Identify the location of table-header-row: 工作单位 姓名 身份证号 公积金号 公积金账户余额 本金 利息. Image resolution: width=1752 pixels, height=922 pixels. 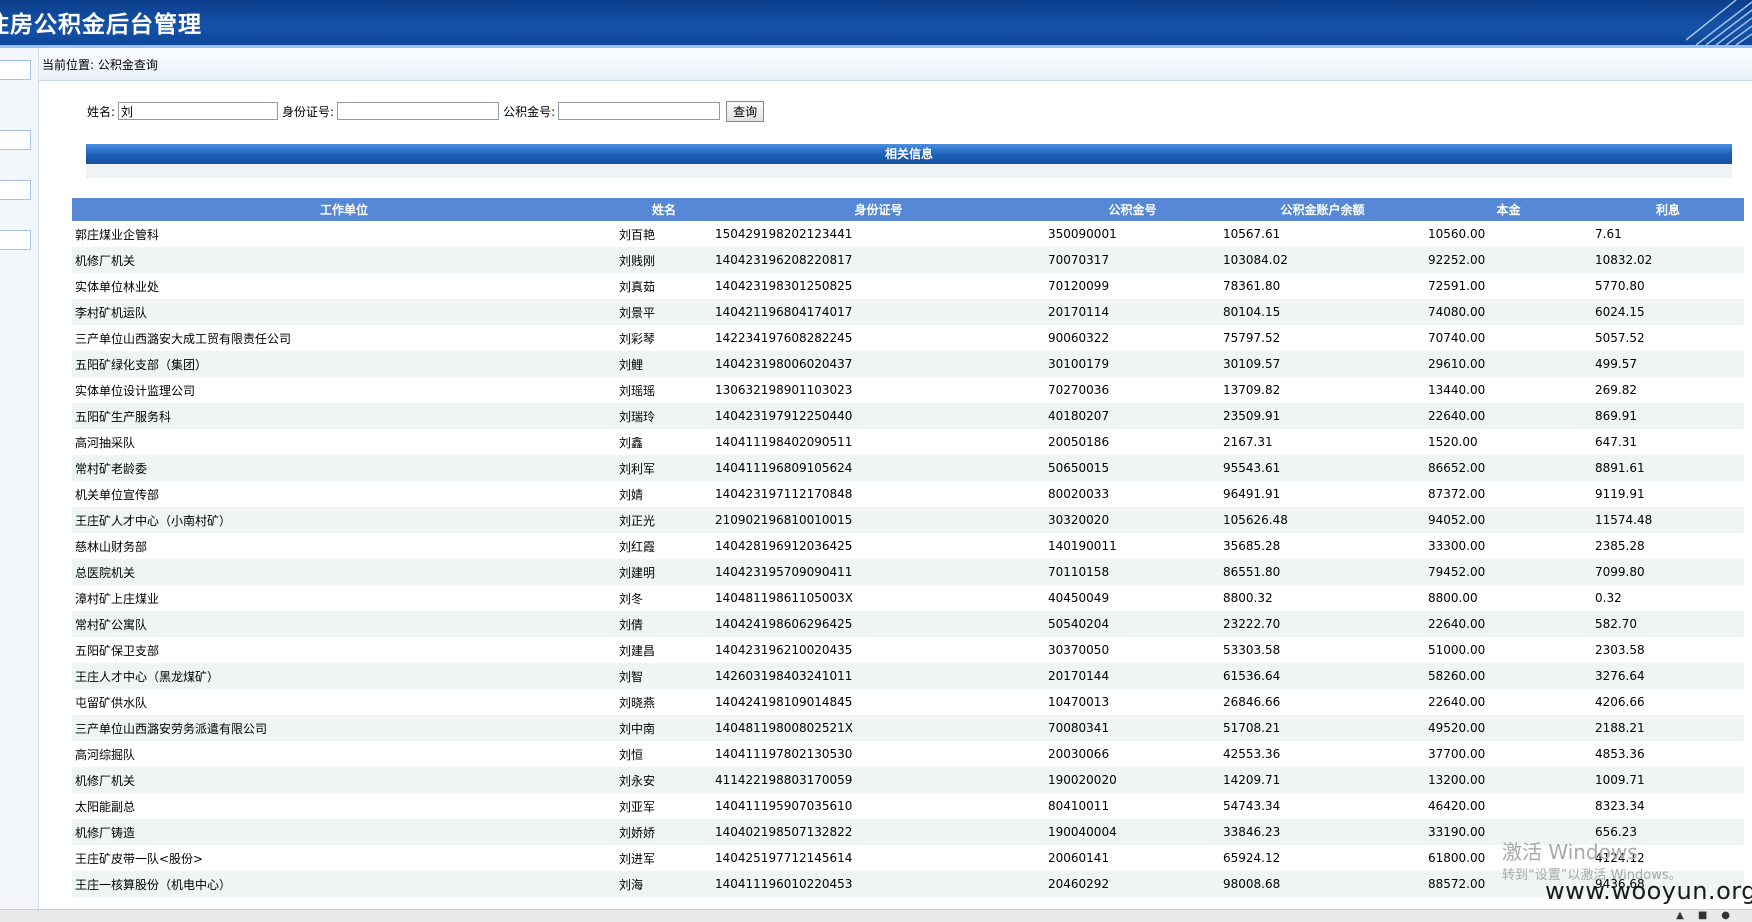
(908, 209).